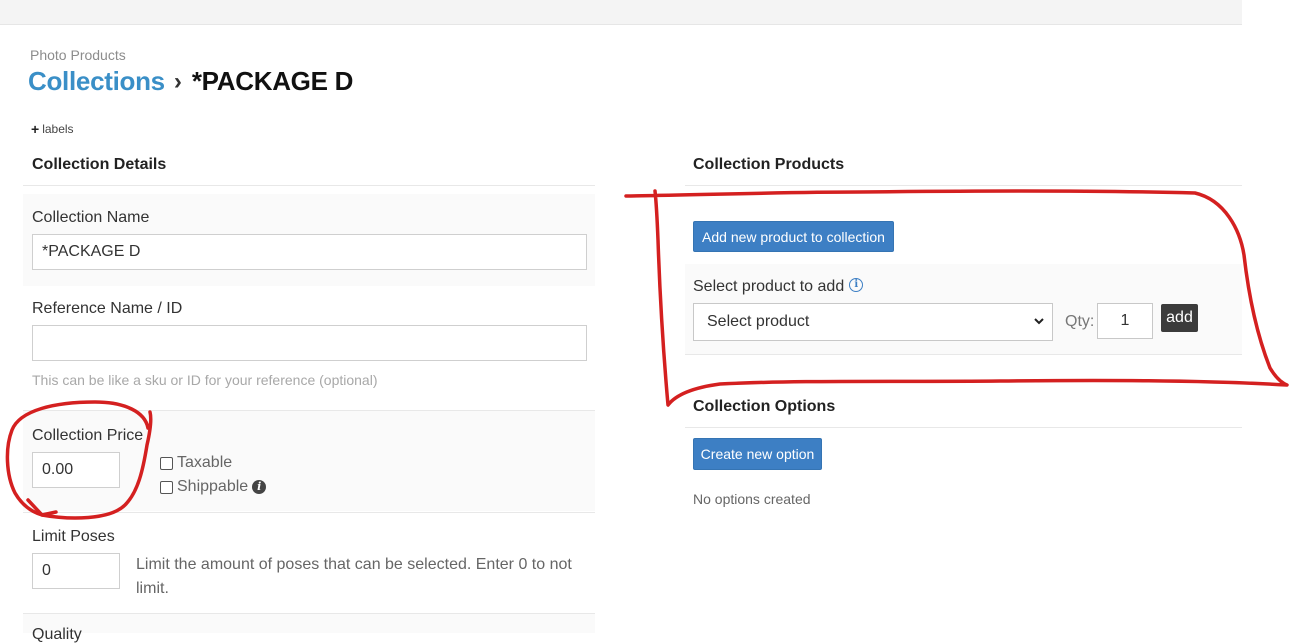  What do you see at coordinates (309, 343) in the screenshot?
I see `reference-name-input` at bounding box center [309, 343].